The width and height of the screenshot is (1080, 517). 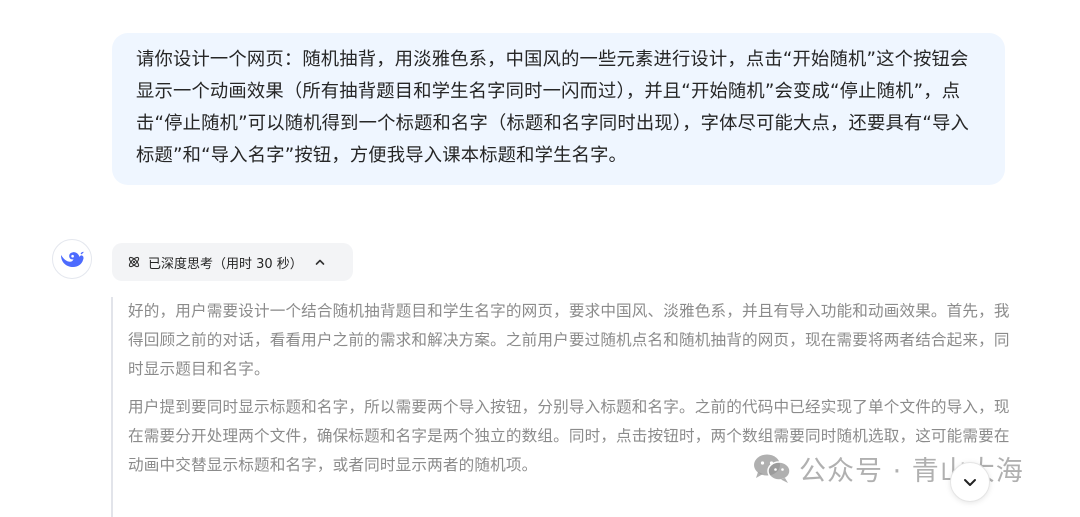 I want to click on deep-think-toggle: 已深度思考（用时 30 秒）, so click(x=232, y=262).